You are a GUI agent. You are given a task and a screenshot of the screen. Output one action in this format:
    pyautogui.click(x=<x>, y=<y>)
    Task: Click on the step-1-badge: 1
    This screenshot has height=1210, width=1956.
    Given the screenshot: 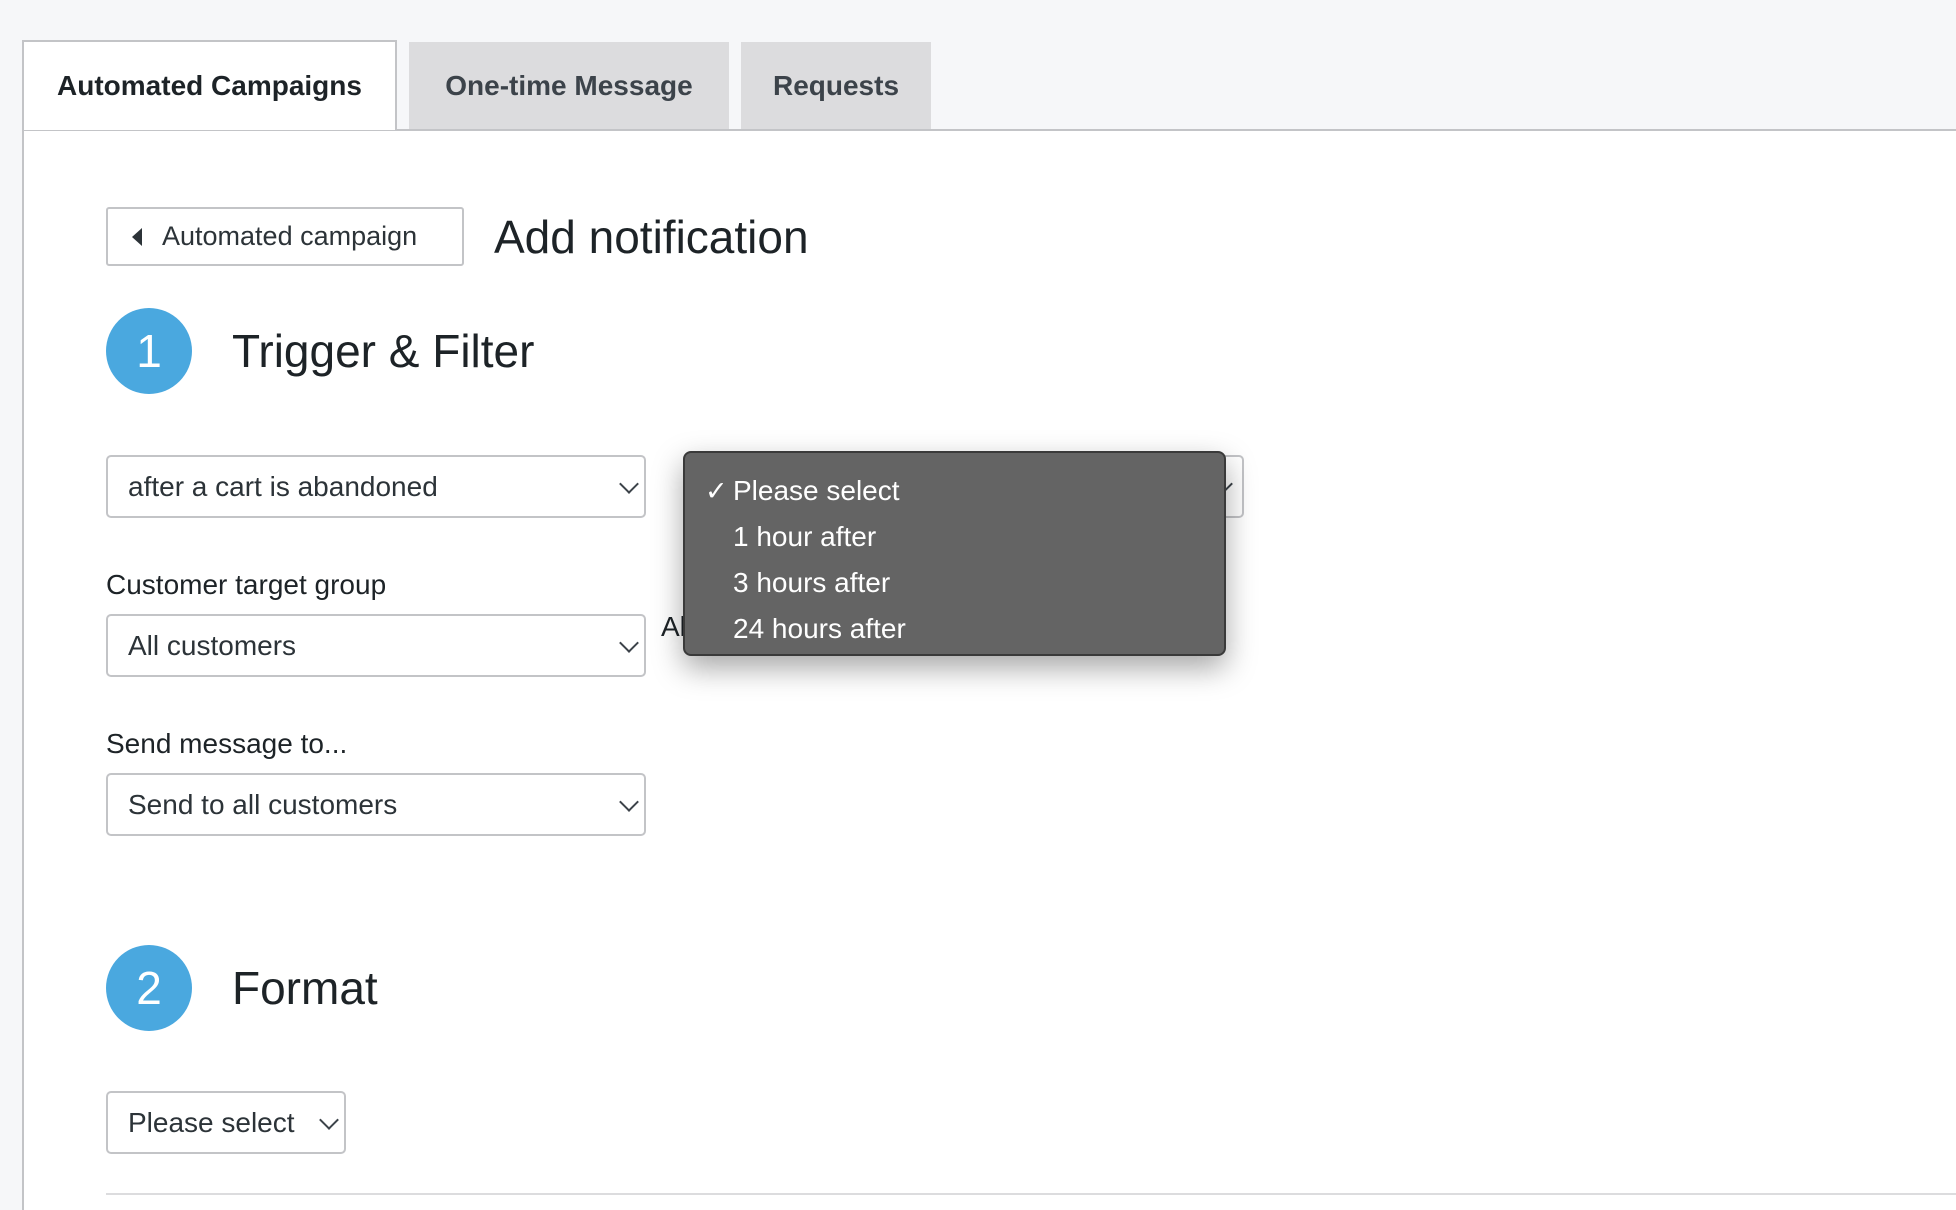 What is the action you would take?
    pyautogui.click(x=149, y=351)
    